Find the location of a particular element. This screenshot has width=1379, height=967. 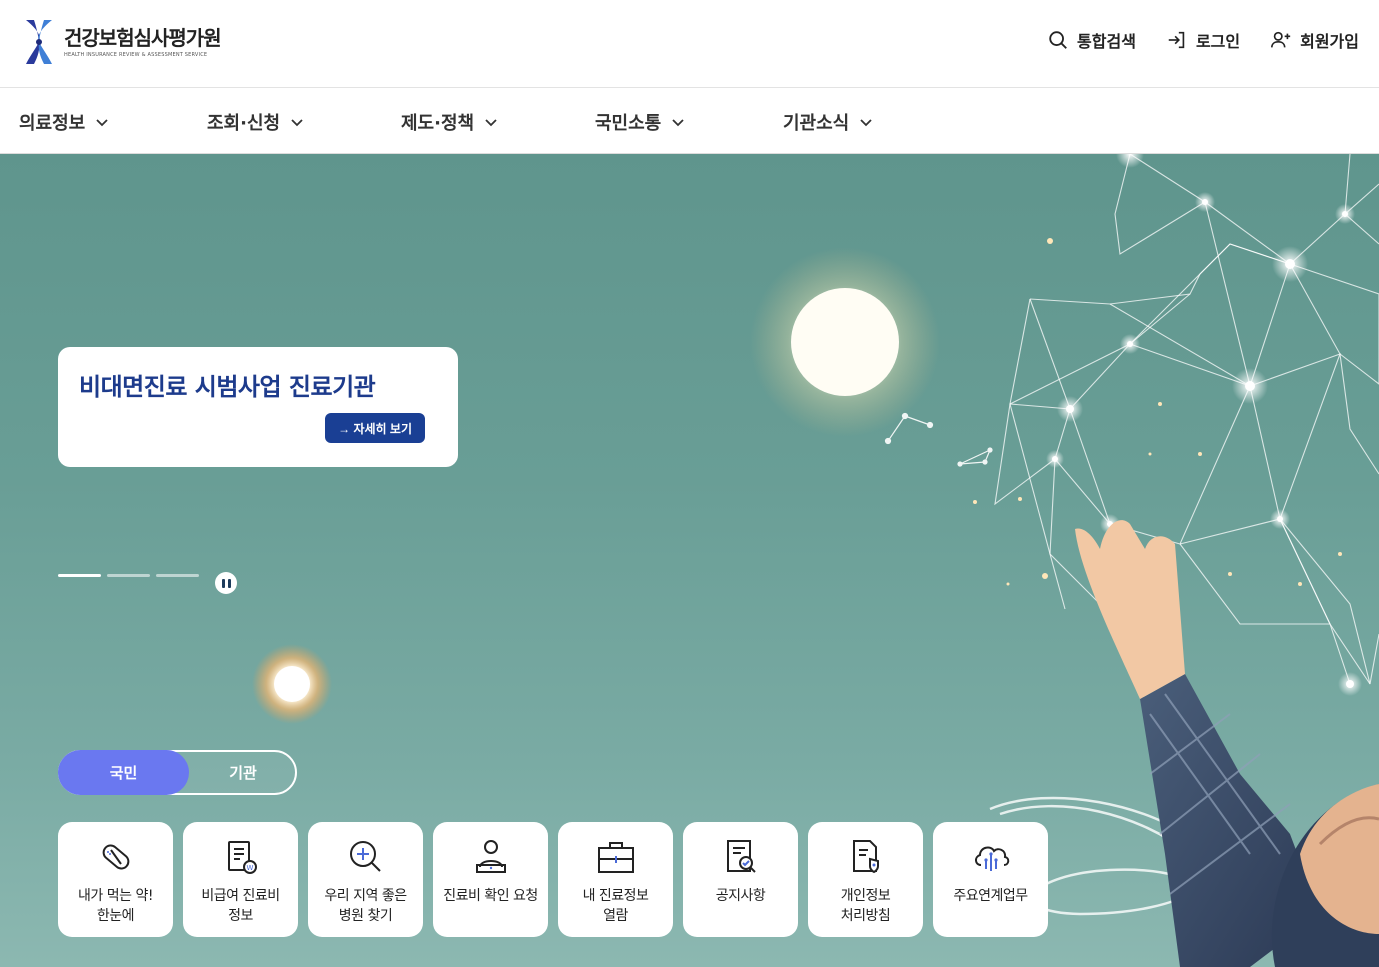

quick-link-noncovered-cost: W 비급여 진료비 정보 is located at coordinates (240, 879).